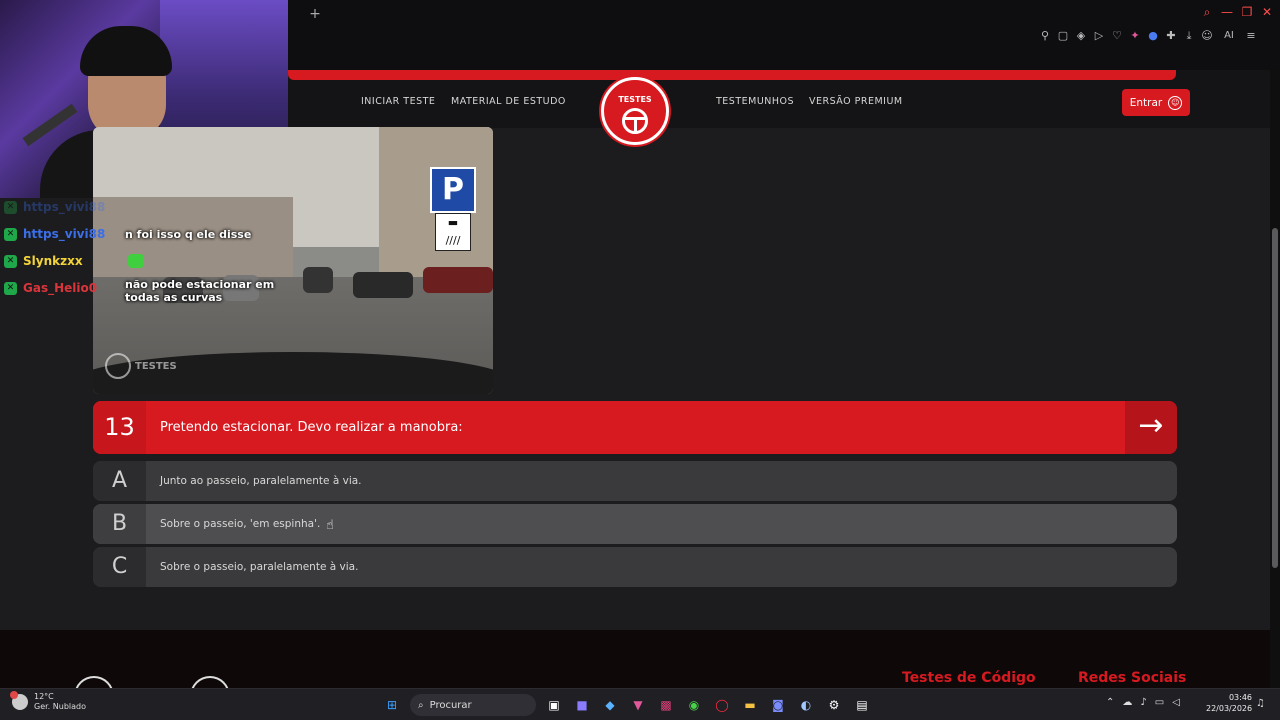  I want to click on logo-text: TESTES, so click(635, 99).